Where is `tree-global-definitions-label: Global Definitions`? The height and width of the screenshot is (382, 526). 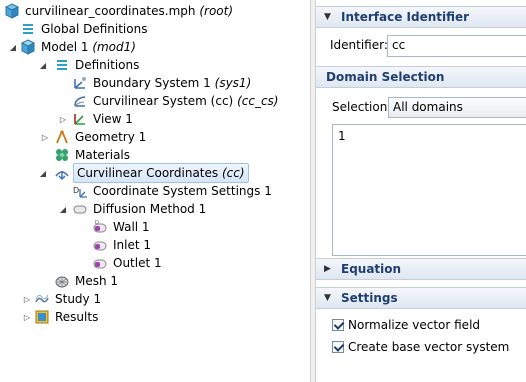
tree-global-definitions-label: Global Definitions is located at coordinates (94, 29).